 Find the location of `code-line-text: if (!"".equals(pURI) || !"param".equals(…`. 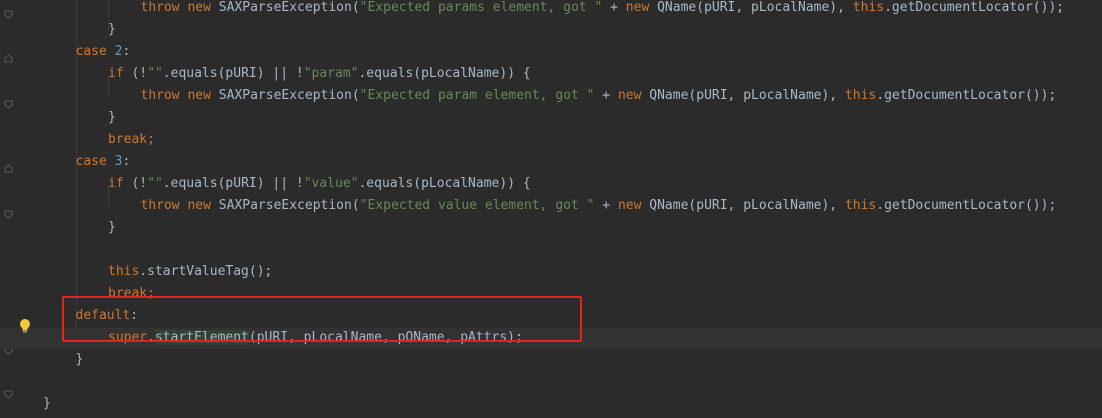

code-line-text: if (!"".equals(pURI) || !"param".equals(… is located at coordinates (319, 74).